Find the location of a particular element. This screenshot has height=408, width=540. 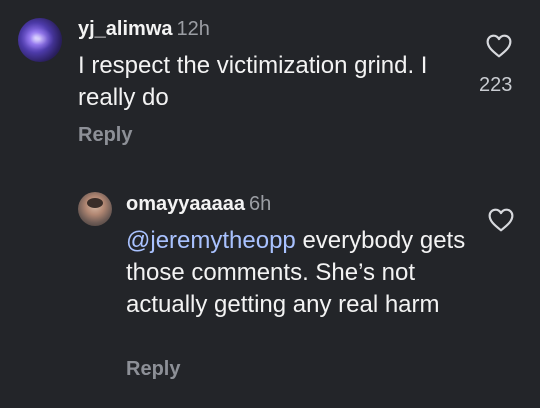

comment-header: yj_alimwa 12h is located at coordinates (144, 29).